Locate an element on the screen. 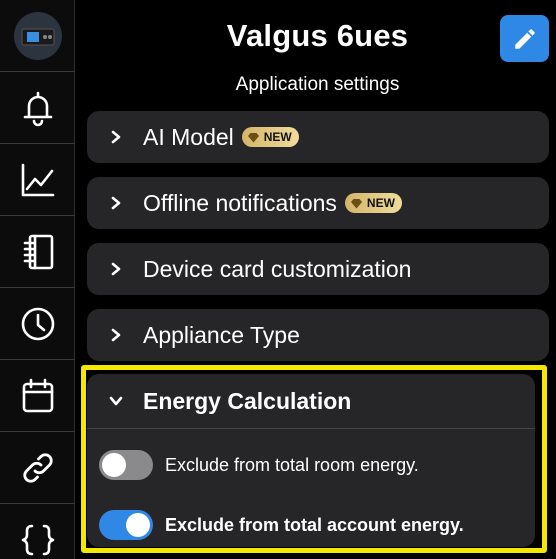  section-header: Energy Calculation is located at coordinates (311, 401).